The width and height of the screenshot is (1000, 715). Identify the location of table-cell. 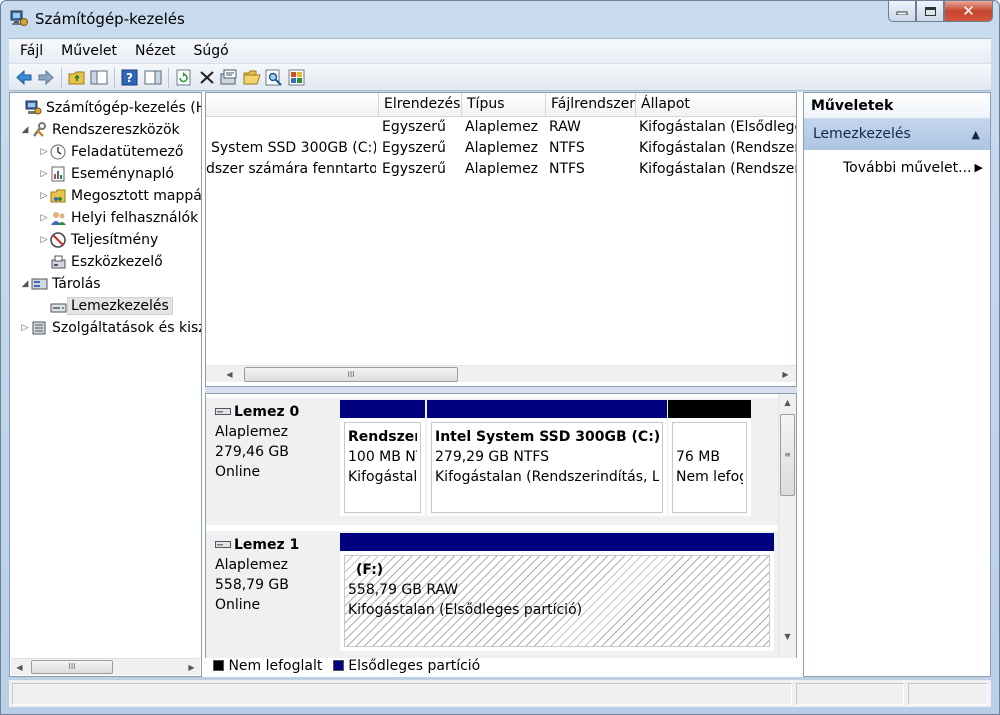
(293, 127).